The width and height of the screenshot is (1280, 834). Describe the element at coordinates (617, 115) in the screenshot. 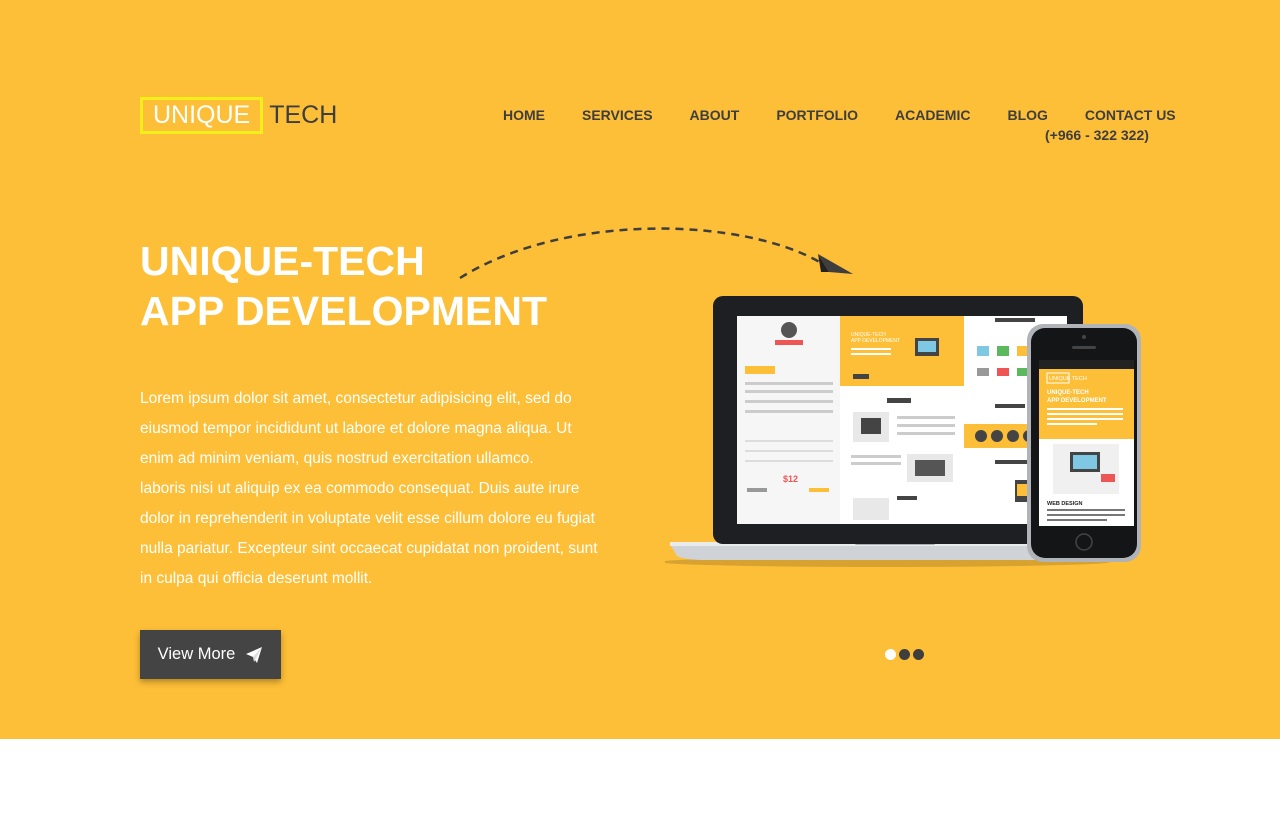

I see `nav-services: SERVICES` at that location.